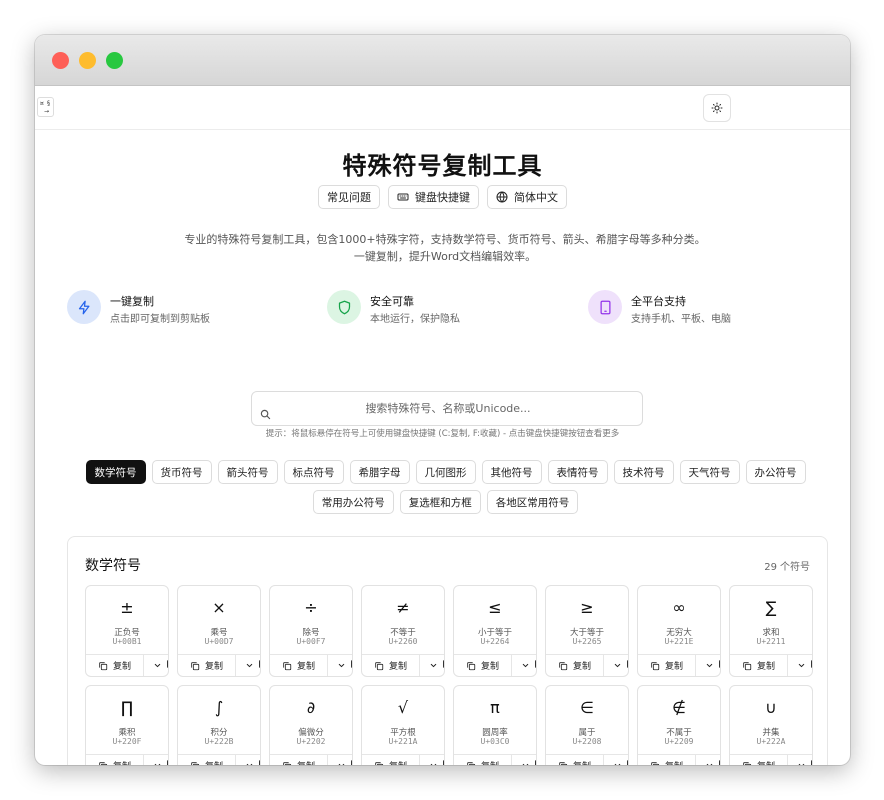 This screenshot has height=800, width=884. What do you see at coordinates (442, 108) in the screenshot?
I see `top-navbar: ¤ § →` at bounding box center [442, 108].